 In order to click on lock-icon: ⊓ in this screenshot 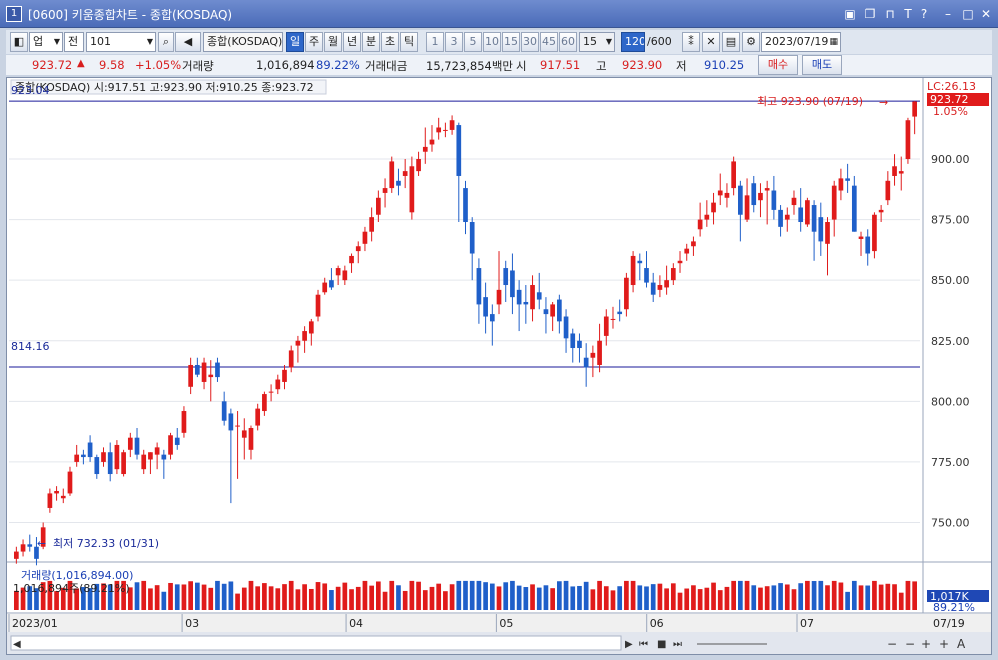, I will do `click(890, 14)`.